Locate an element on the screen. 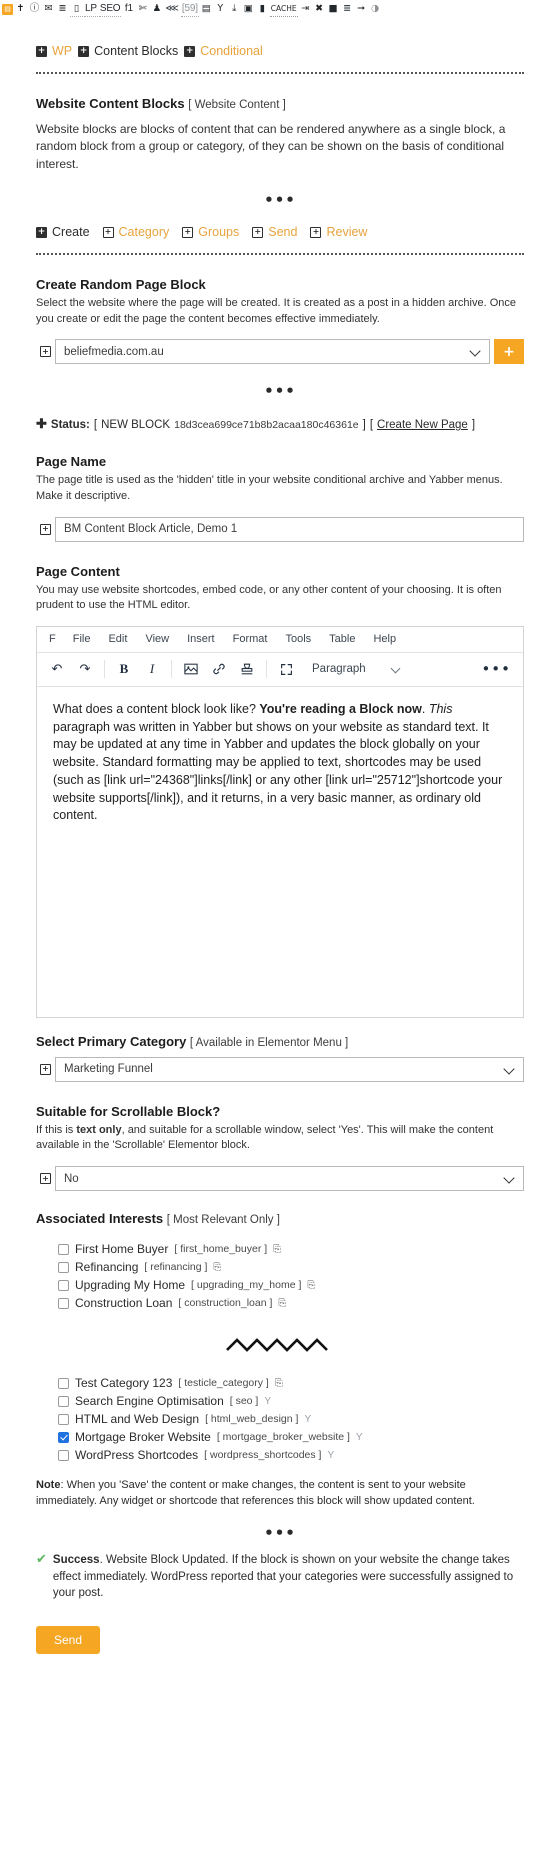  image-icon: ▣ is located at coordinates (248, 9).